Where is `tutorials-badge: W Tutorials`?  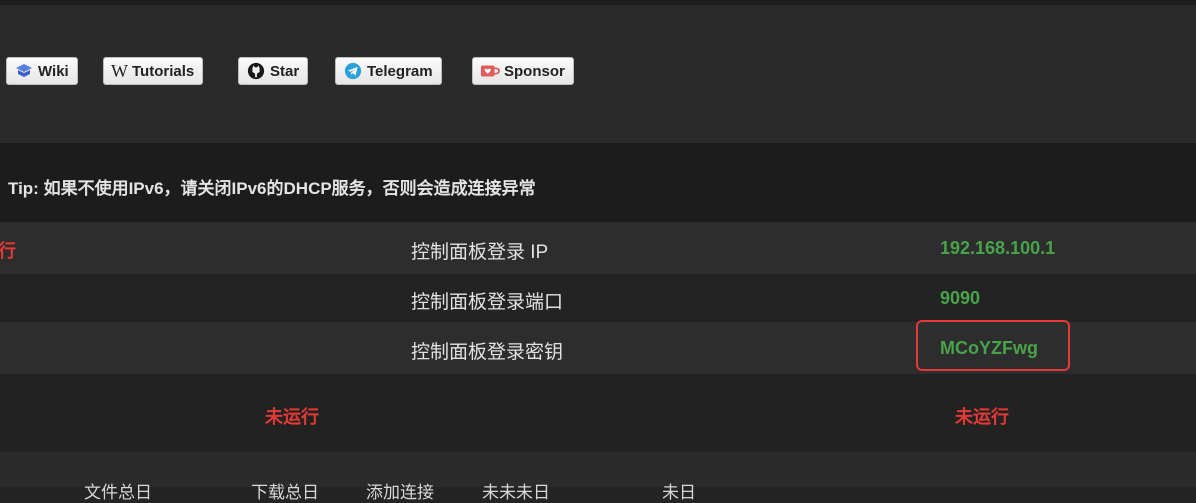
tutorials-badge: W Tutorials is located at coordinates (153, 71).